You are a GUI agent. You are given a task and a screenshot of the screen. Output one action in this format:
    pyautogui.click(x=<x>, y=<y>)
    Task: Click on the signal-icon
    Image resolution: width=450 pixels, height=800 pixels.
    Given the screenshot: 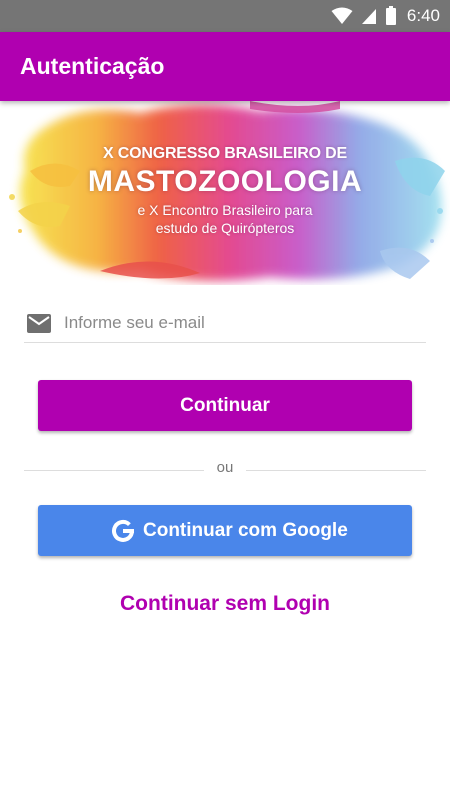 What is the action you would take?
    pyautogui.click(x=368, y=16)
    